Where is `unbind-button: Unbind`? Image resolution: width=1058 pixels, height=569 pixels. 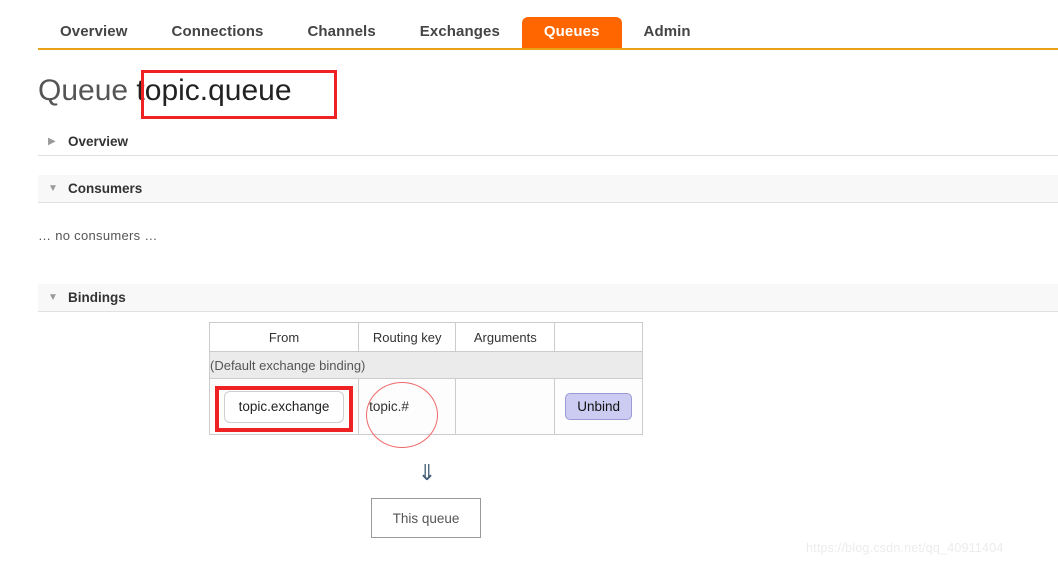 unbind-button: Unbind is located at coordinates (599, 406).